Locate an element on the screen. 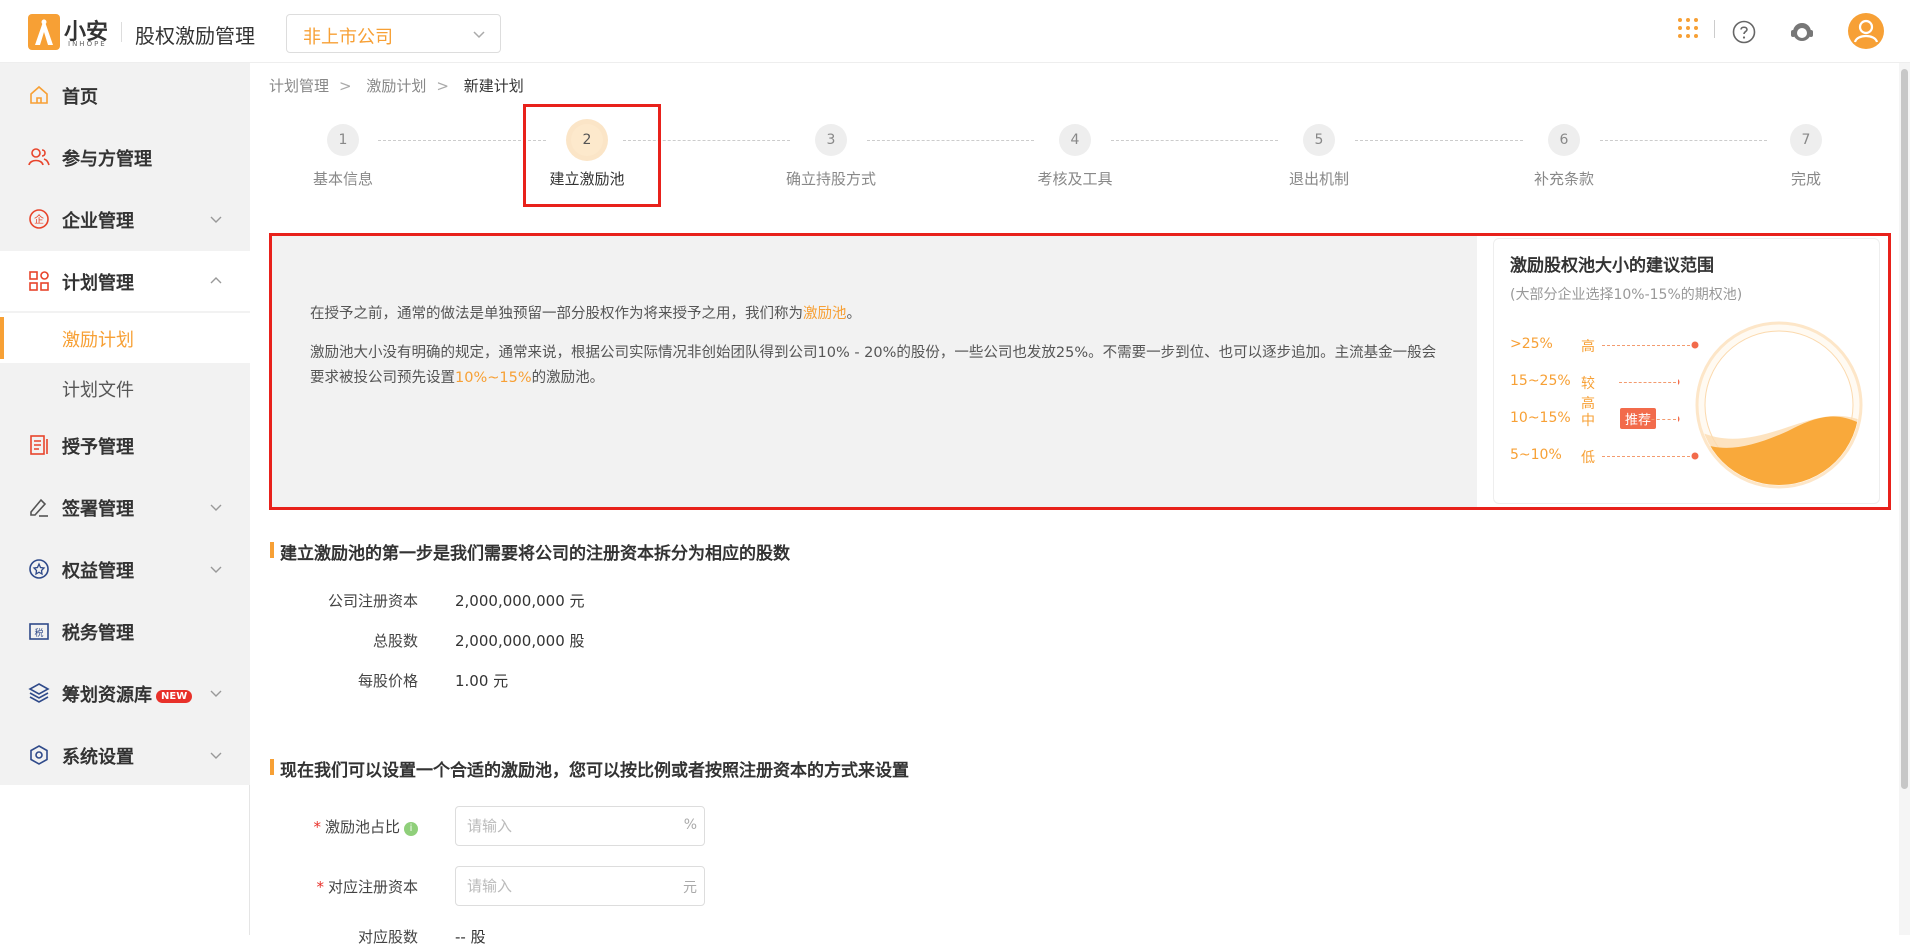  step-number: 5 is located at coordinates (1319, 140).